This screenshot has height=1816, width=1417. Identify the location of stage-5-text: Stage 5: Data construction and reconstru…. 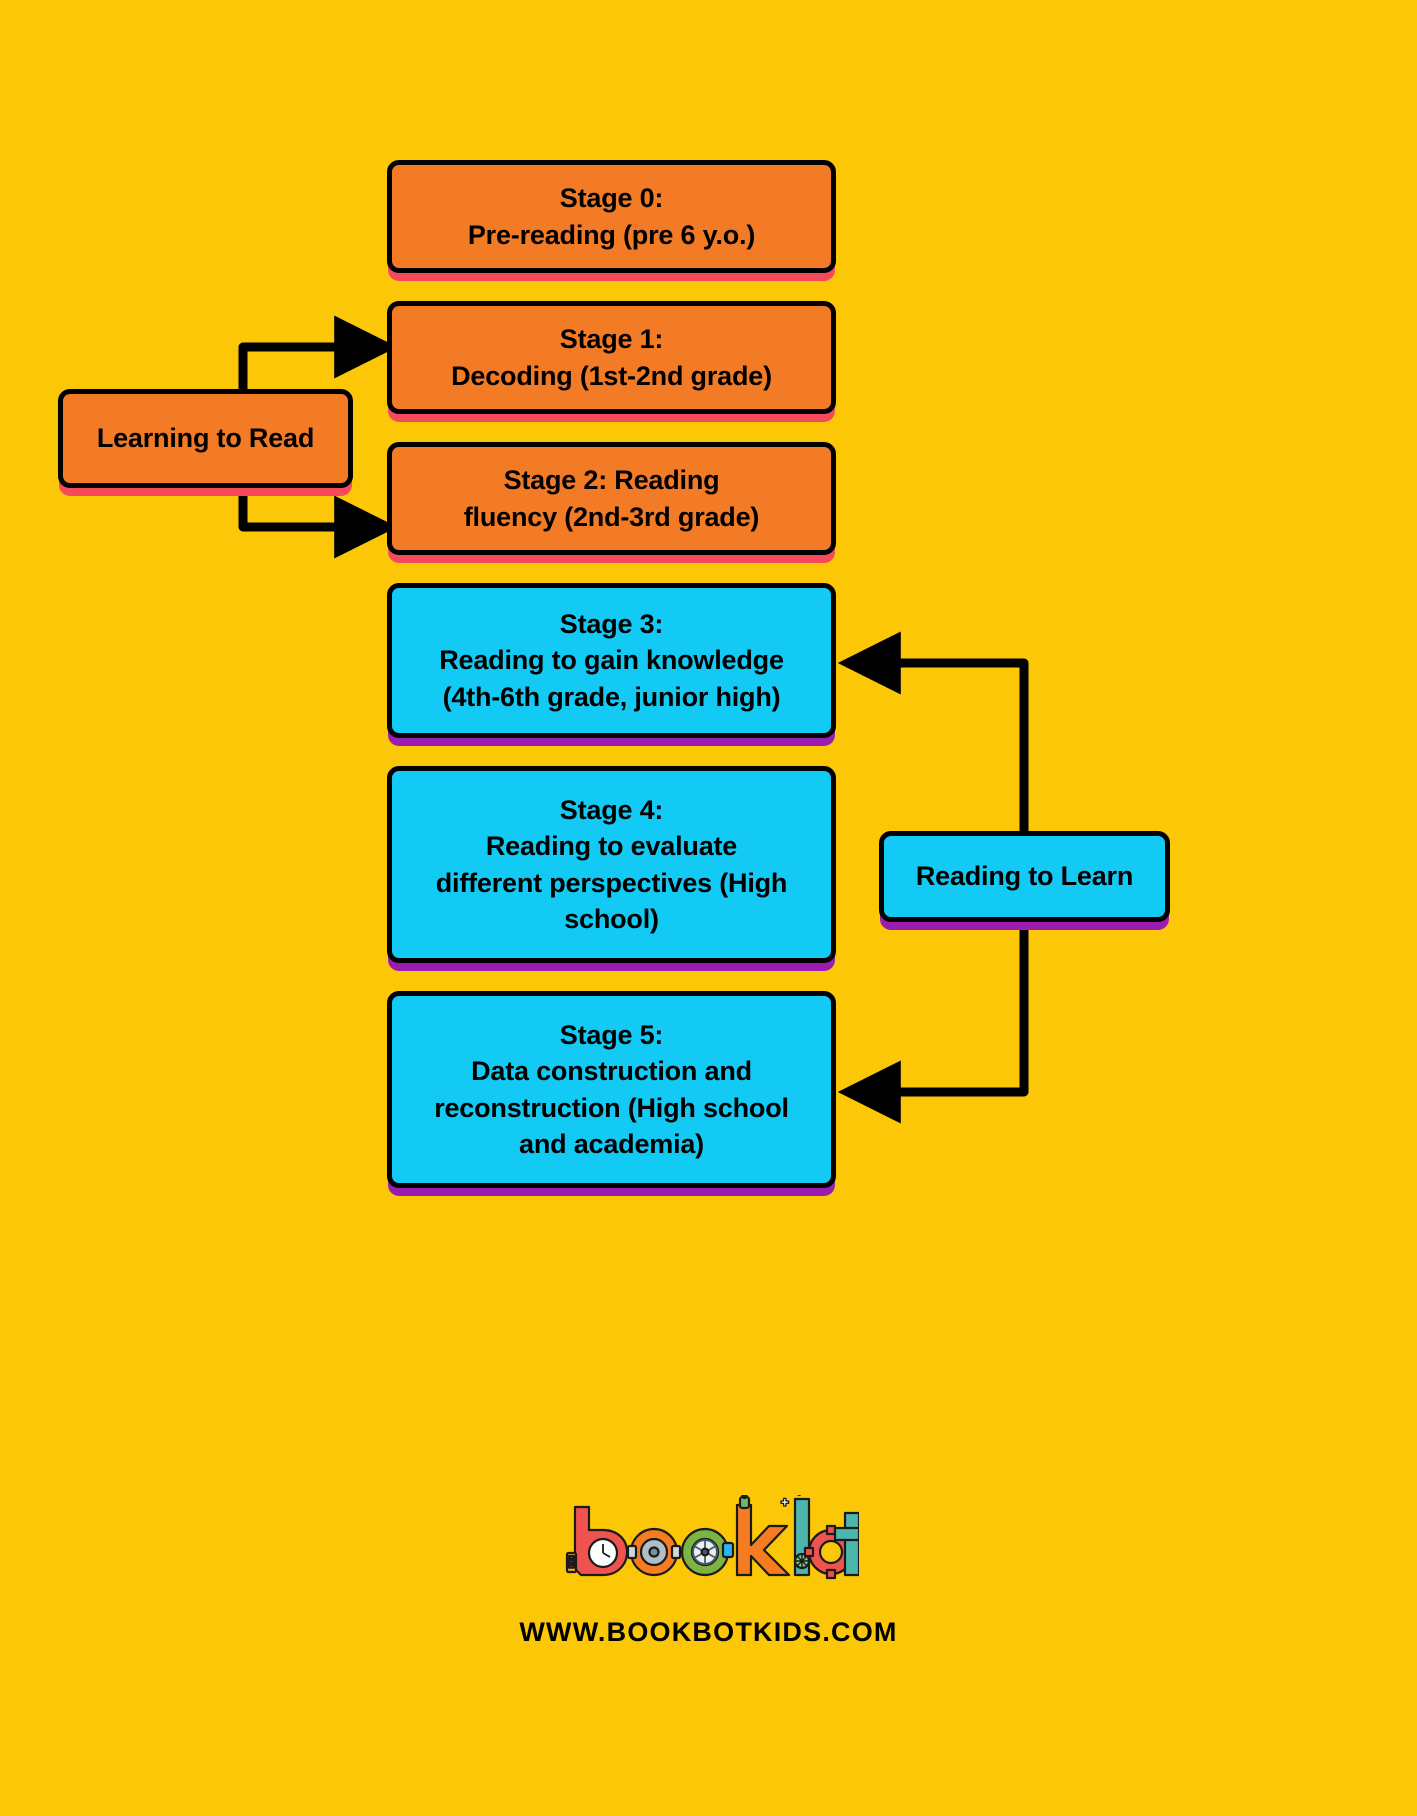
(611, 1090).